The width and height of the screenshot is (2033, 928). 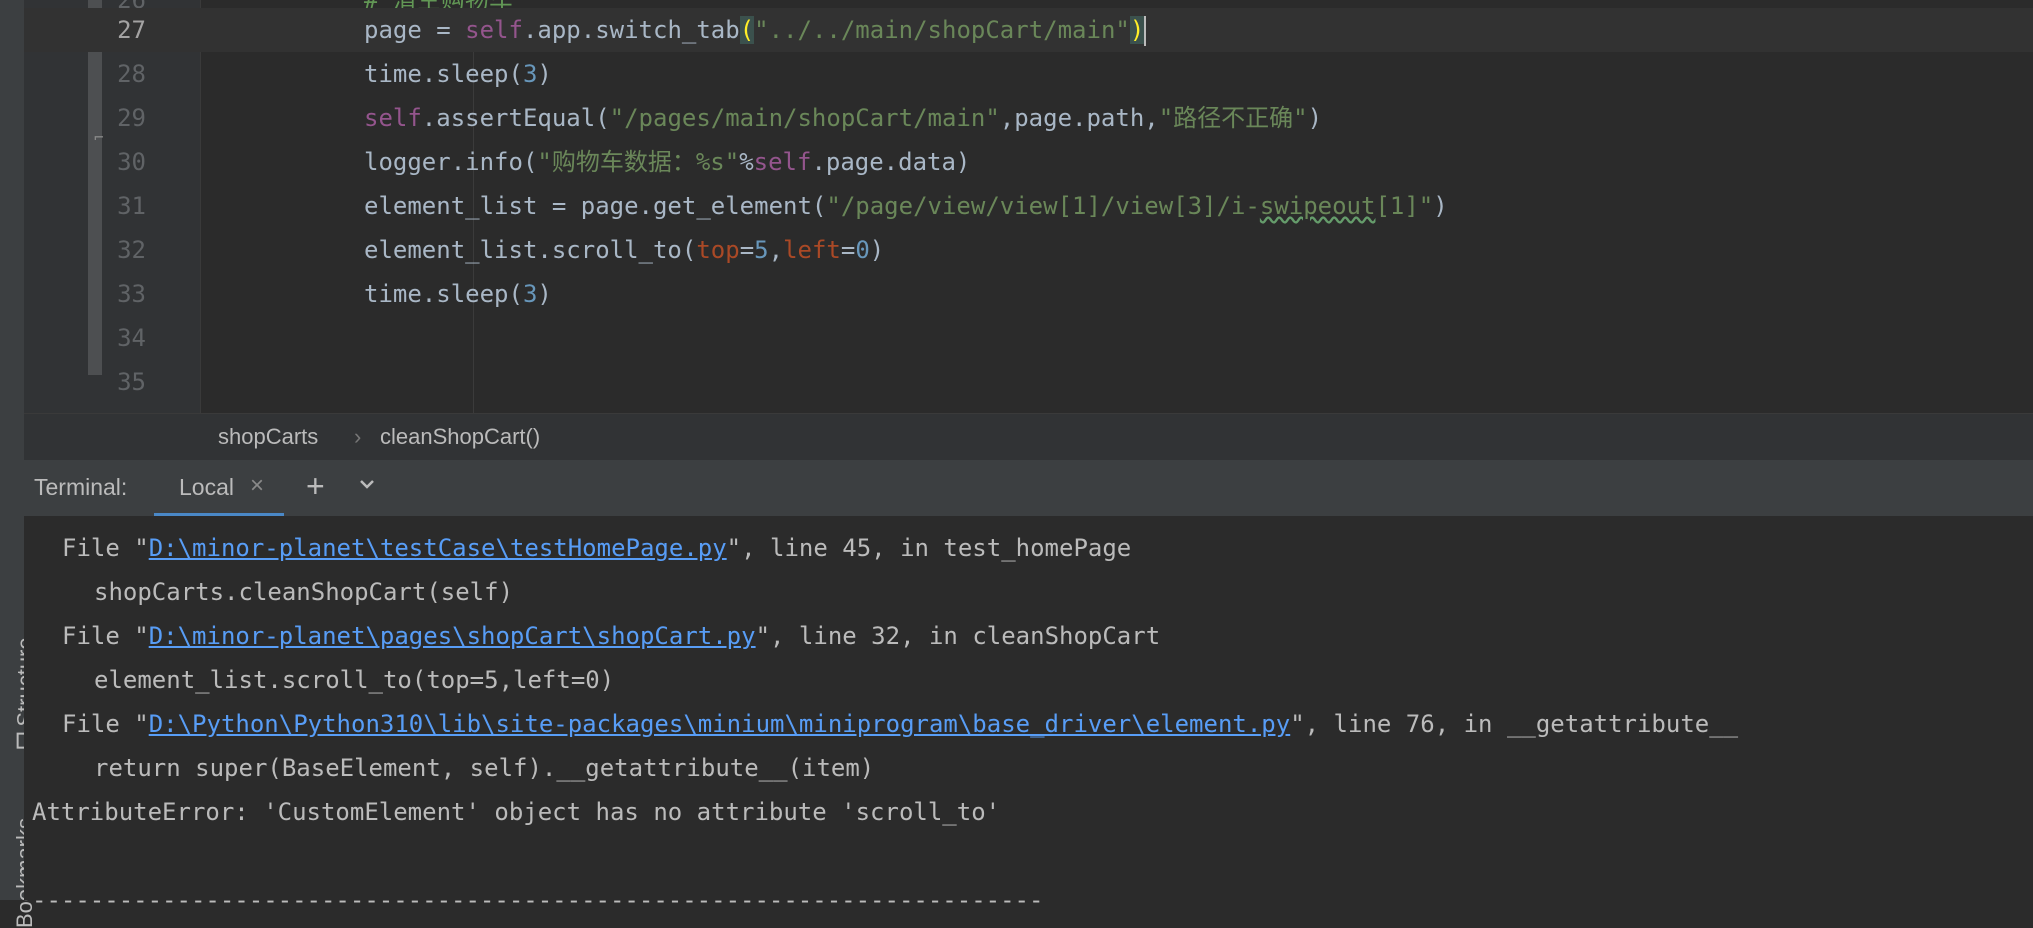 I want to click on line-number: 29, so click(x=131, y=118).